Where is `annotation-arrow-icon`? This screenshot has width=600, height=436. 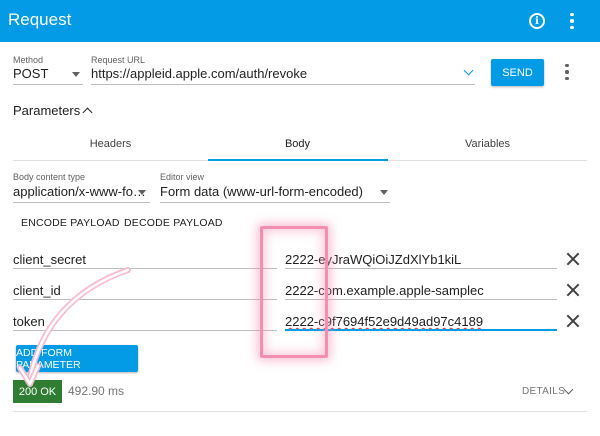 annotation-arrow-icon is located at coordinates (74, 327).